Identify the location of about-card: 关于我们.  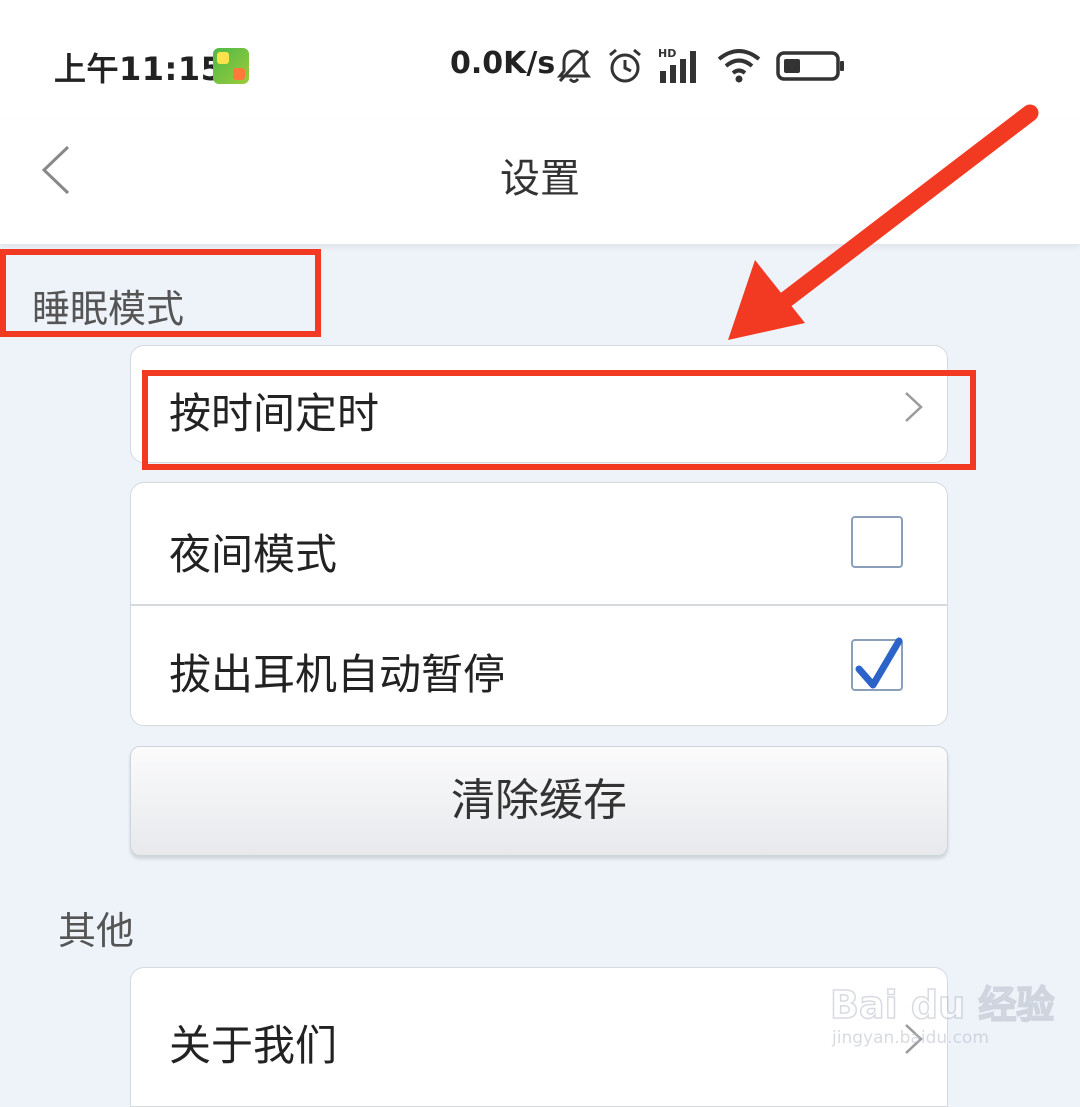
(539, 1037).